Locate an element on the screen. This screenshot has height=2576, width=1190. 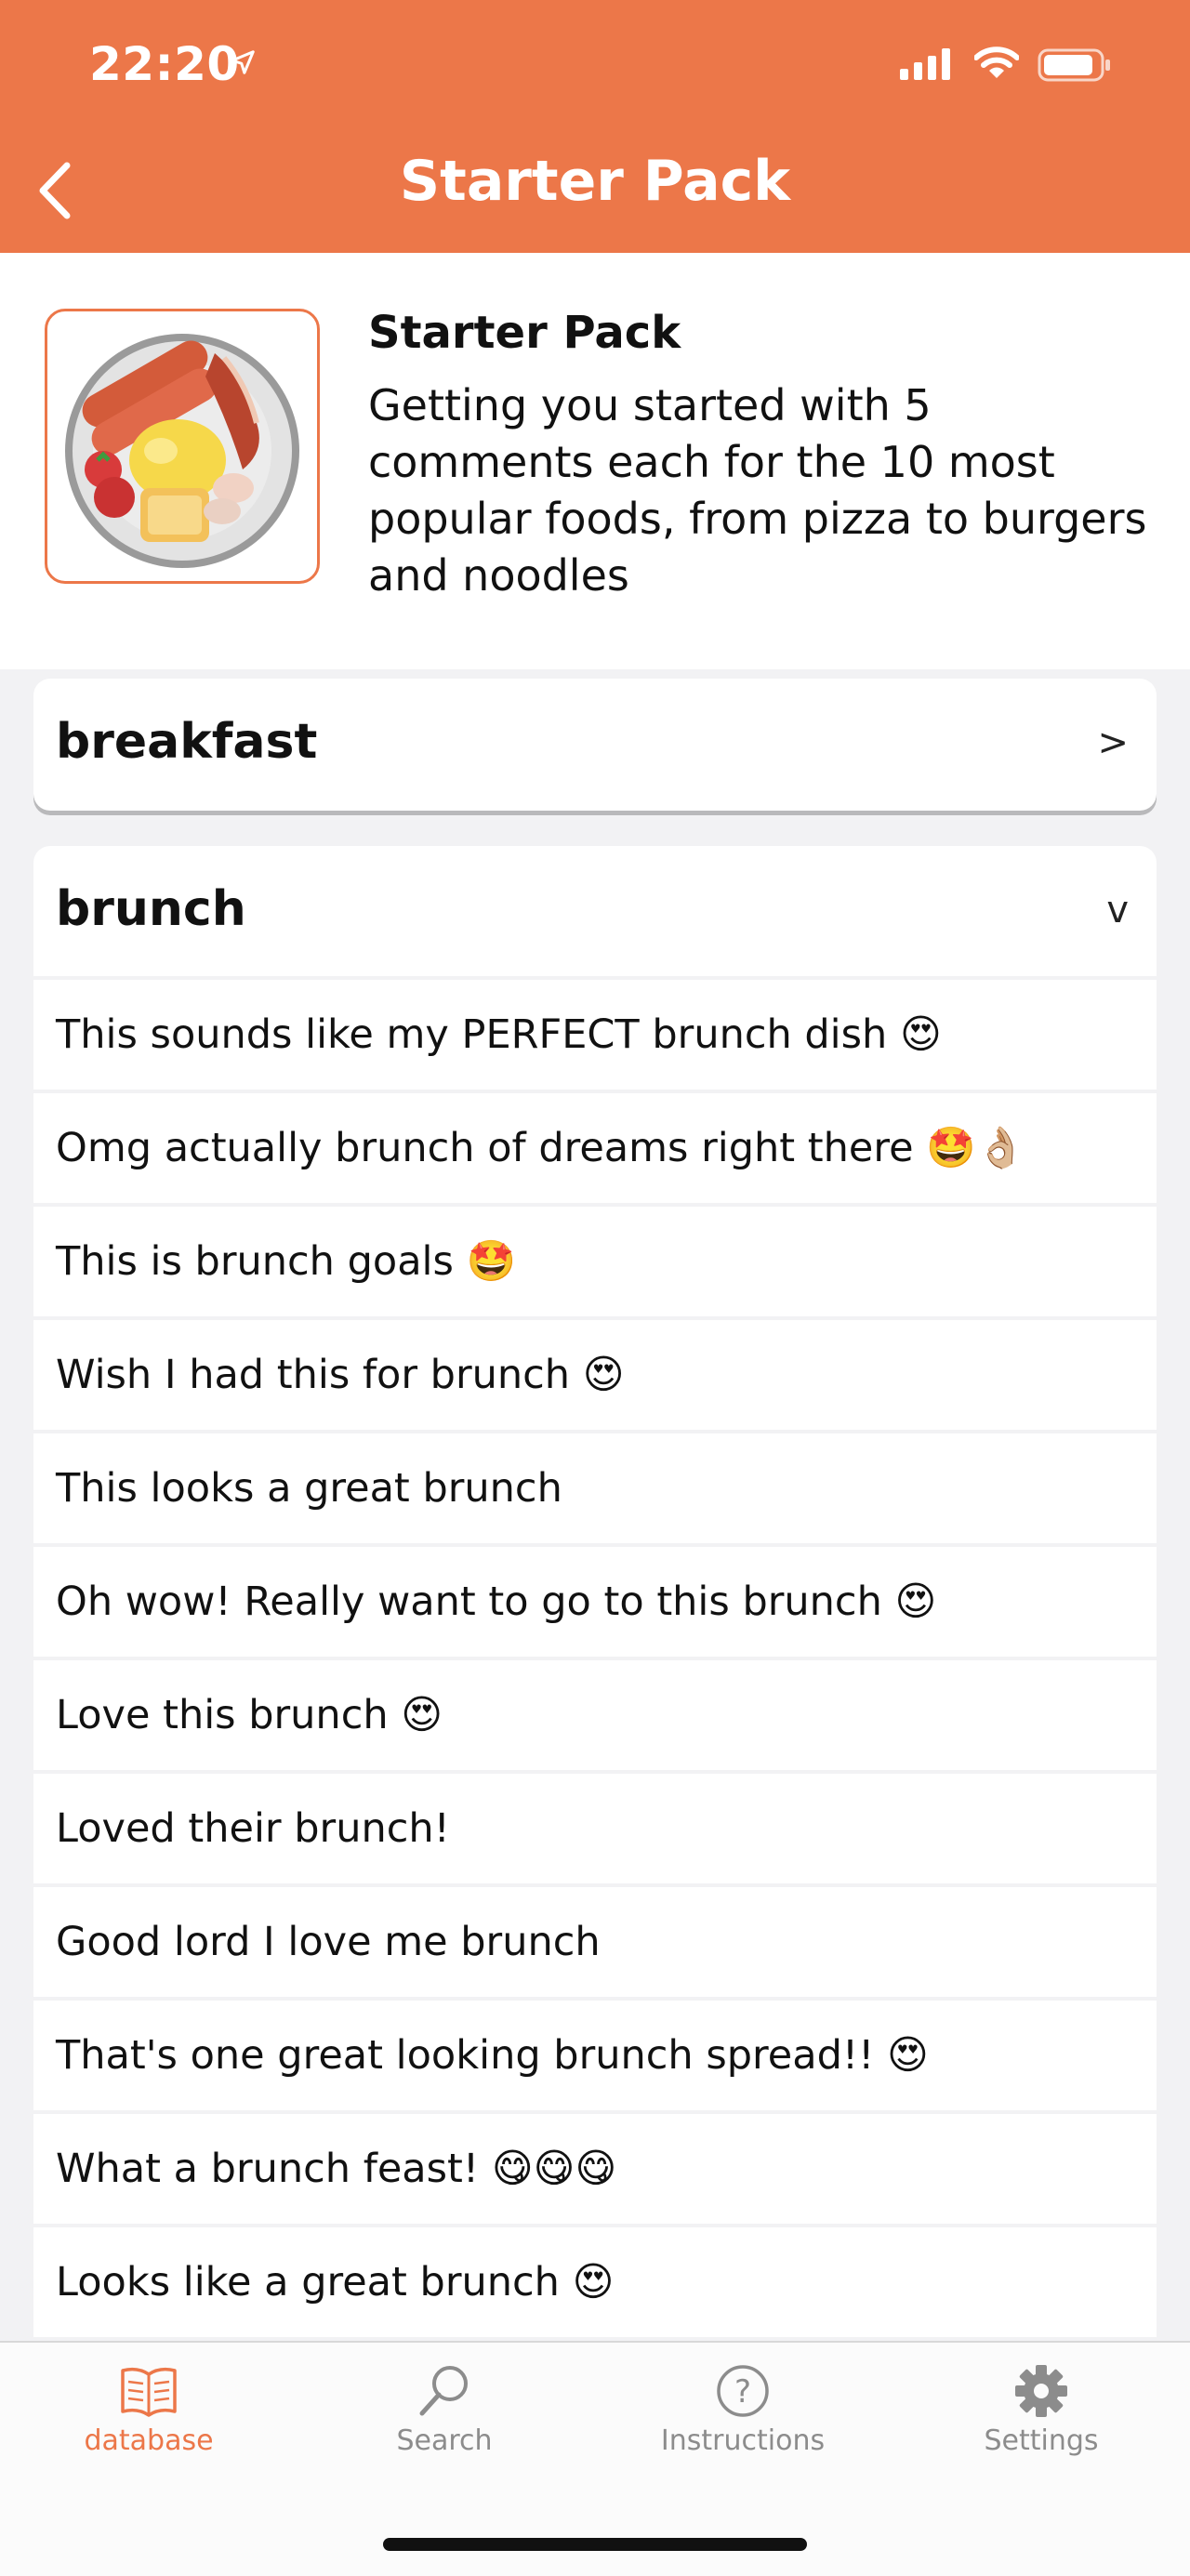
search-icon is located at coordinates (443, 2391).